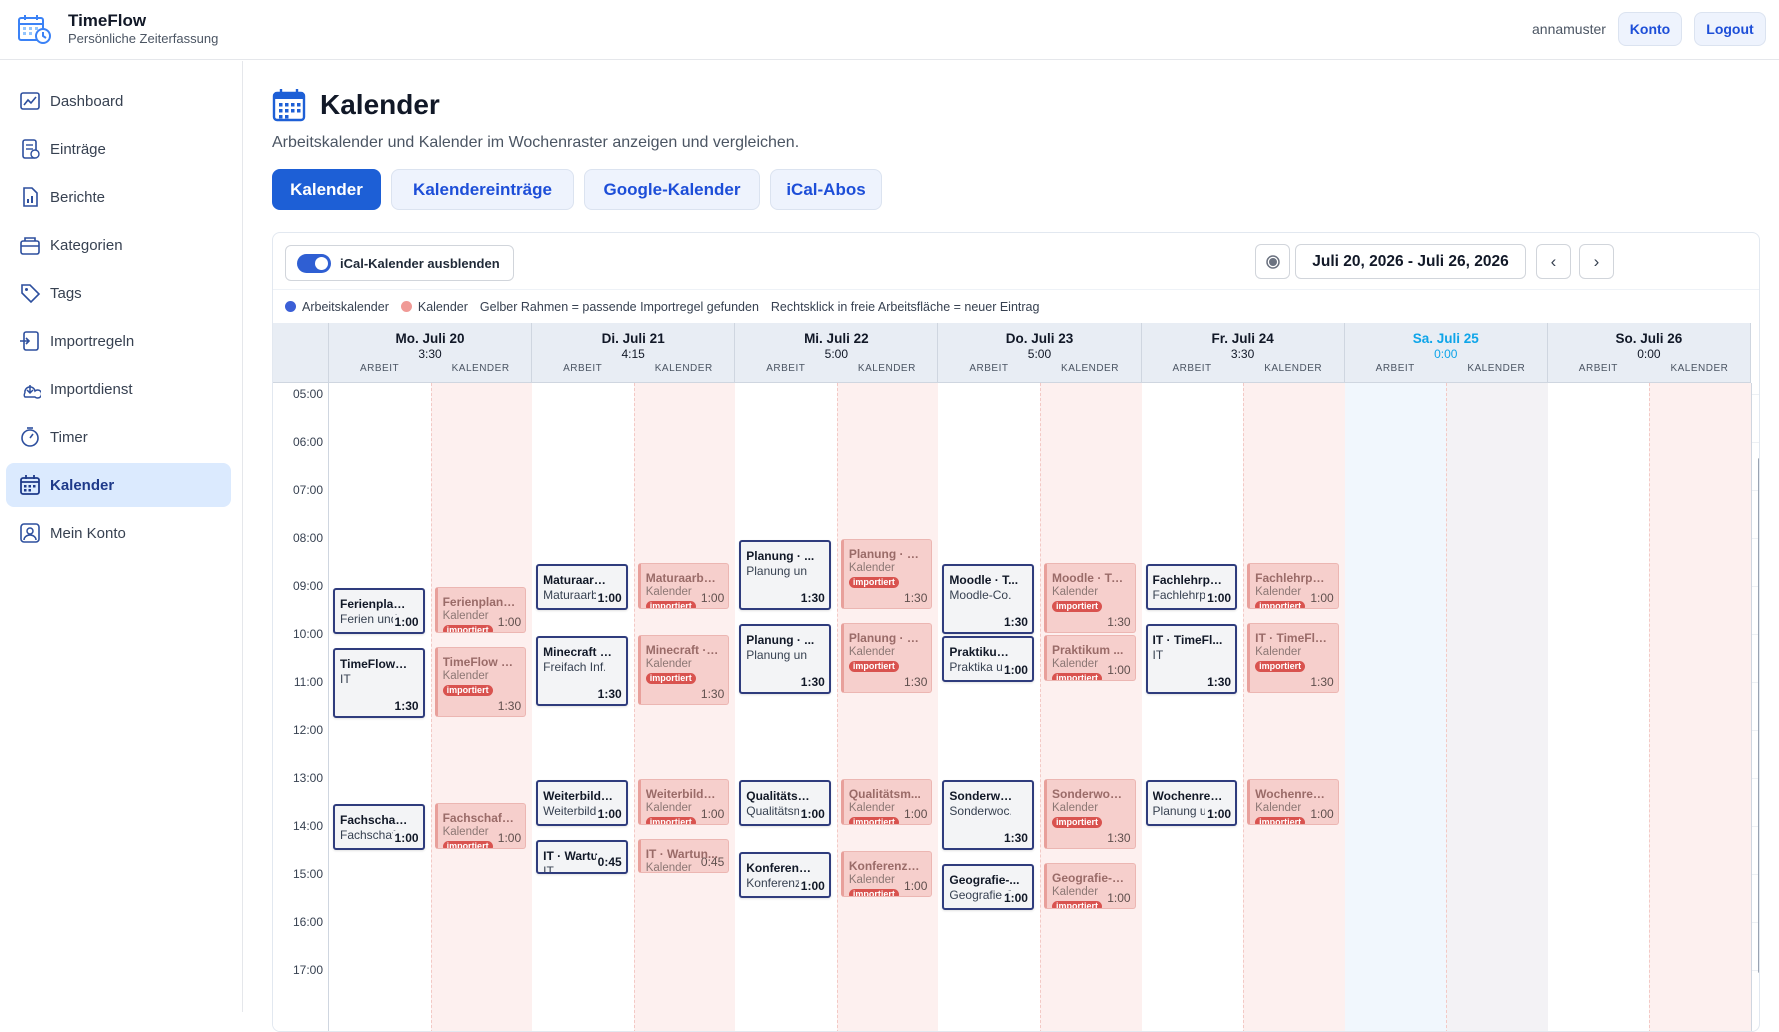  What do you see at coordinates (307, 394) in the screenshot?
I see `hour-label: 05:00` at bounding box center [307, 394].